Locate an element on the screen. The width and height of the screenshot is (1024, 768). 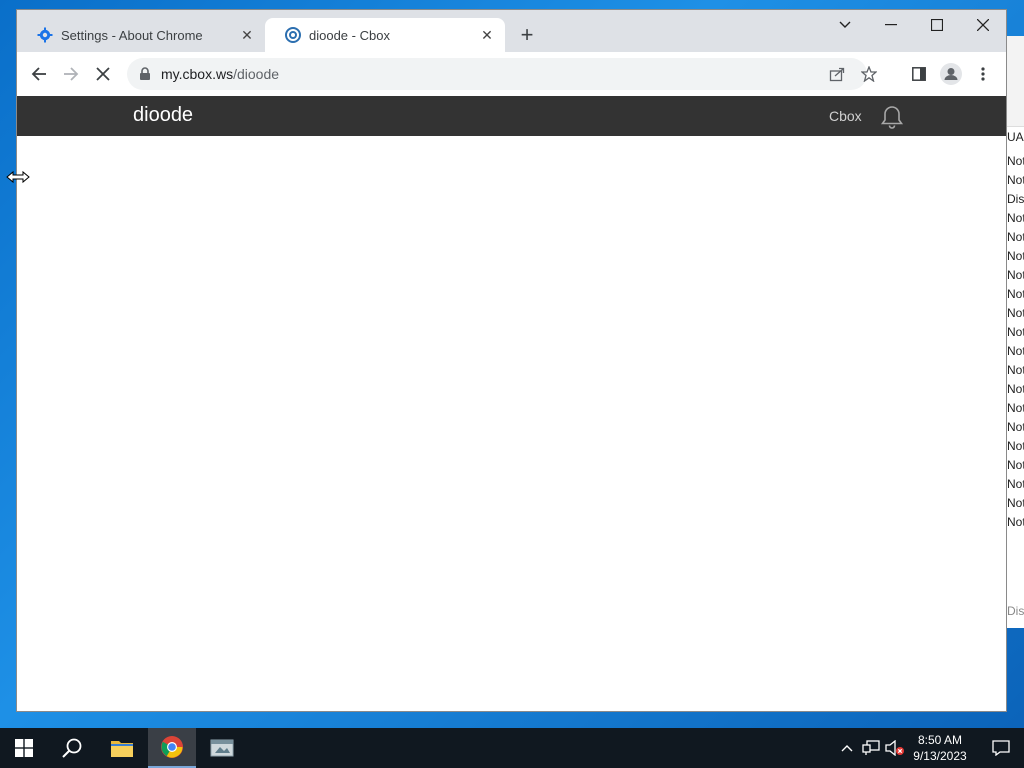
bell-icon is located at coordinates (892, 117).